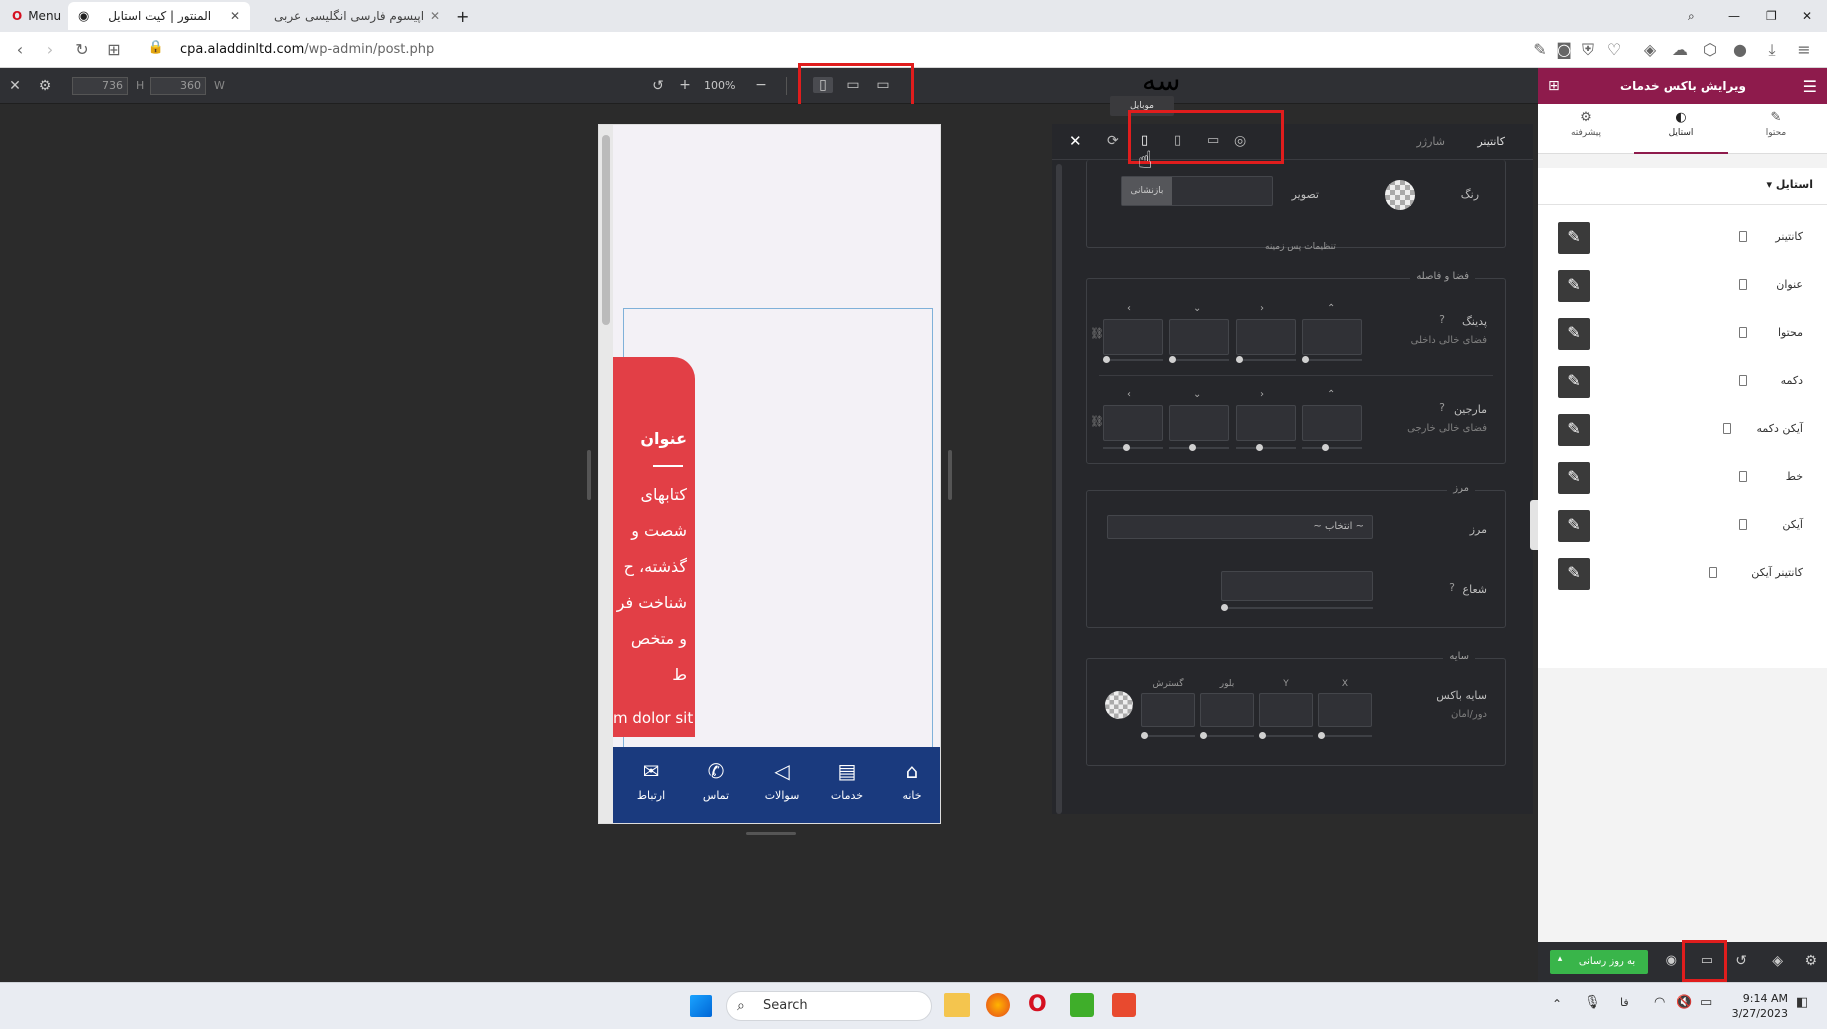 Image resolution: width=1827 pixels, height=1029 pixels. Describe the element at coordinates (1682, 382) in the screenshot. I see `style-item-button: ✎ دکمه` at that location.